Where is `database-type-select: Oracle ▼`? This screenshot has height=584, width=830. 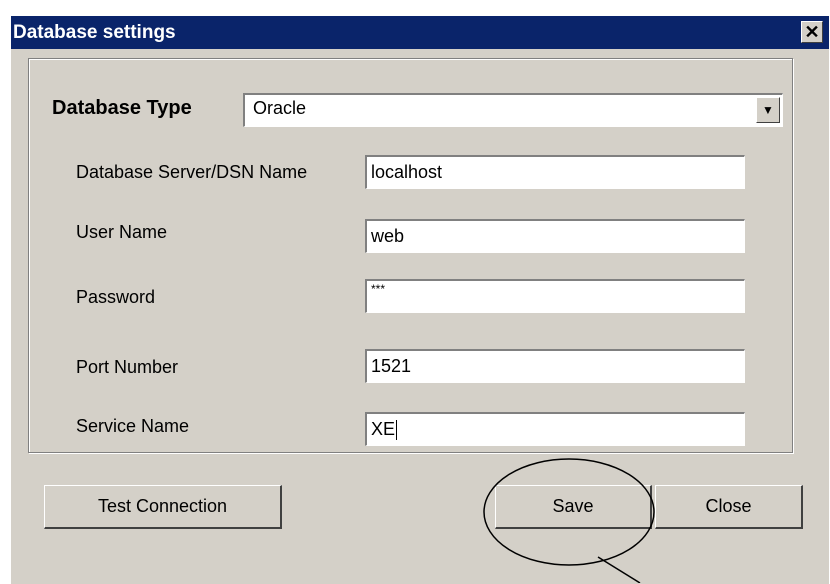 database-type-select: Oracle ▼ is located at coordinates (513, 110).